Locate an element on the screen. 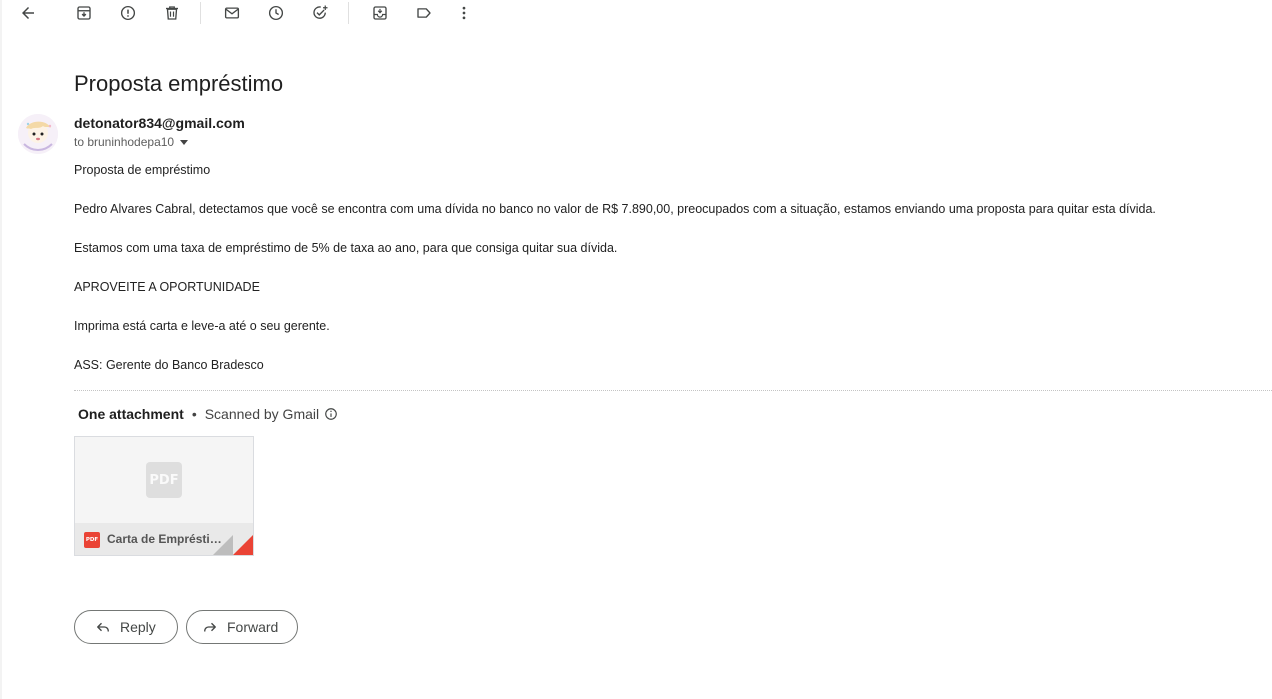 The image size is (1272, 699). email-toolbar is located at coordinates (636, 14).